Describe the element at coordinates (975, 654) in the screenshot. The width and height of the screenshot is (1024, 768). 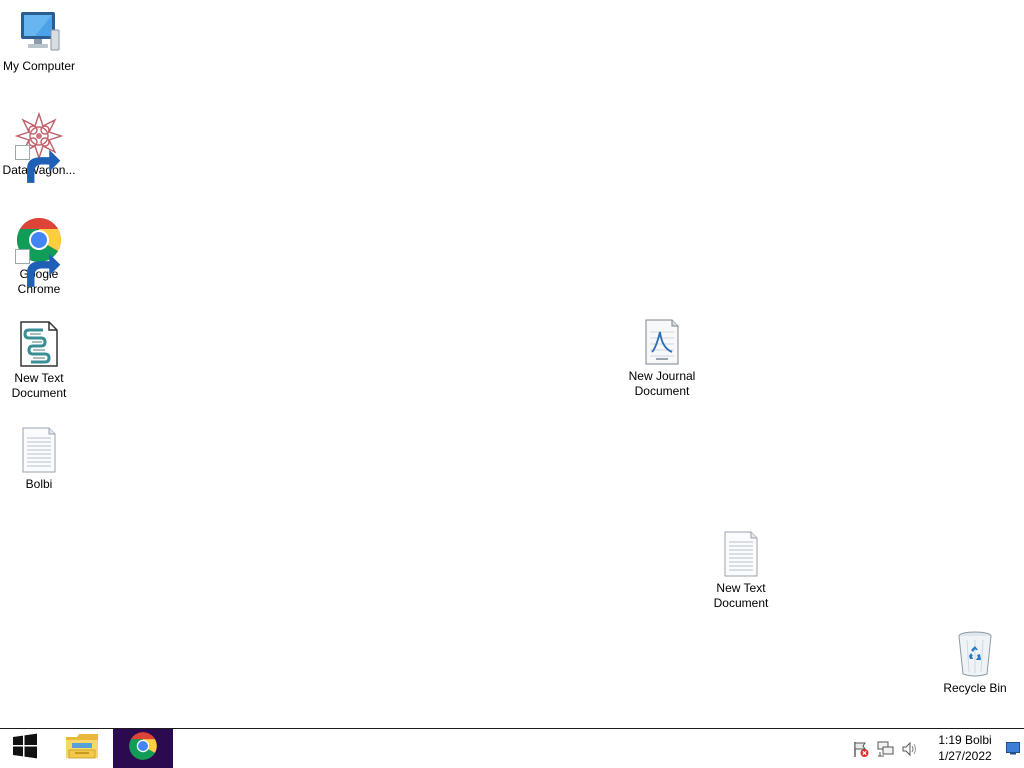
I see `recycle-bin-icon` at that location.